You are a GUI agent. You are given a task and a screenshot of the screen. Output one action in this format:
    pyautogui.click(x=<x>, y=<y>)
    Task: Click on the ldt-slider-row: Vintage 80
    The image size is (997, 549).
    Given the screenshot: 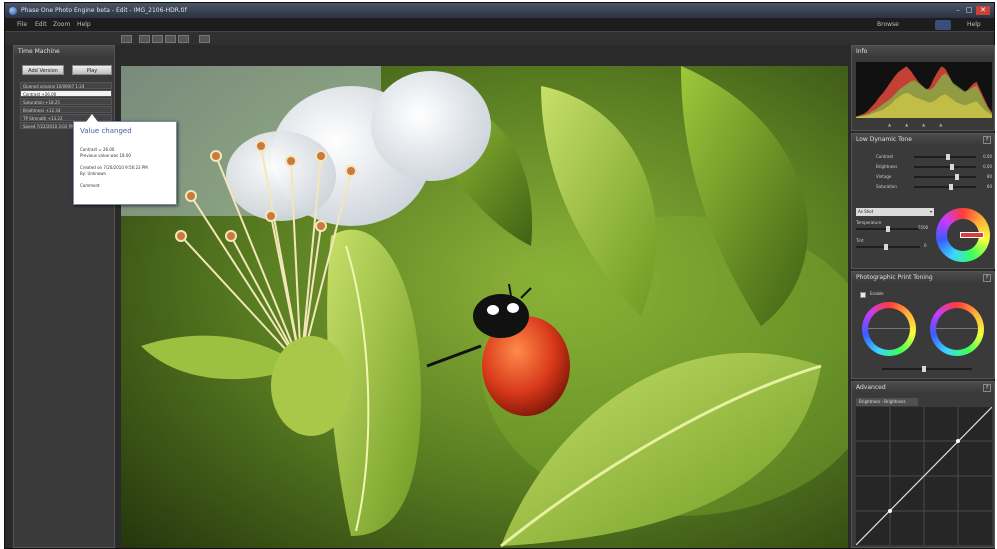 What is the action you would take?
    pyautogui.click(x=924, y=177)
    